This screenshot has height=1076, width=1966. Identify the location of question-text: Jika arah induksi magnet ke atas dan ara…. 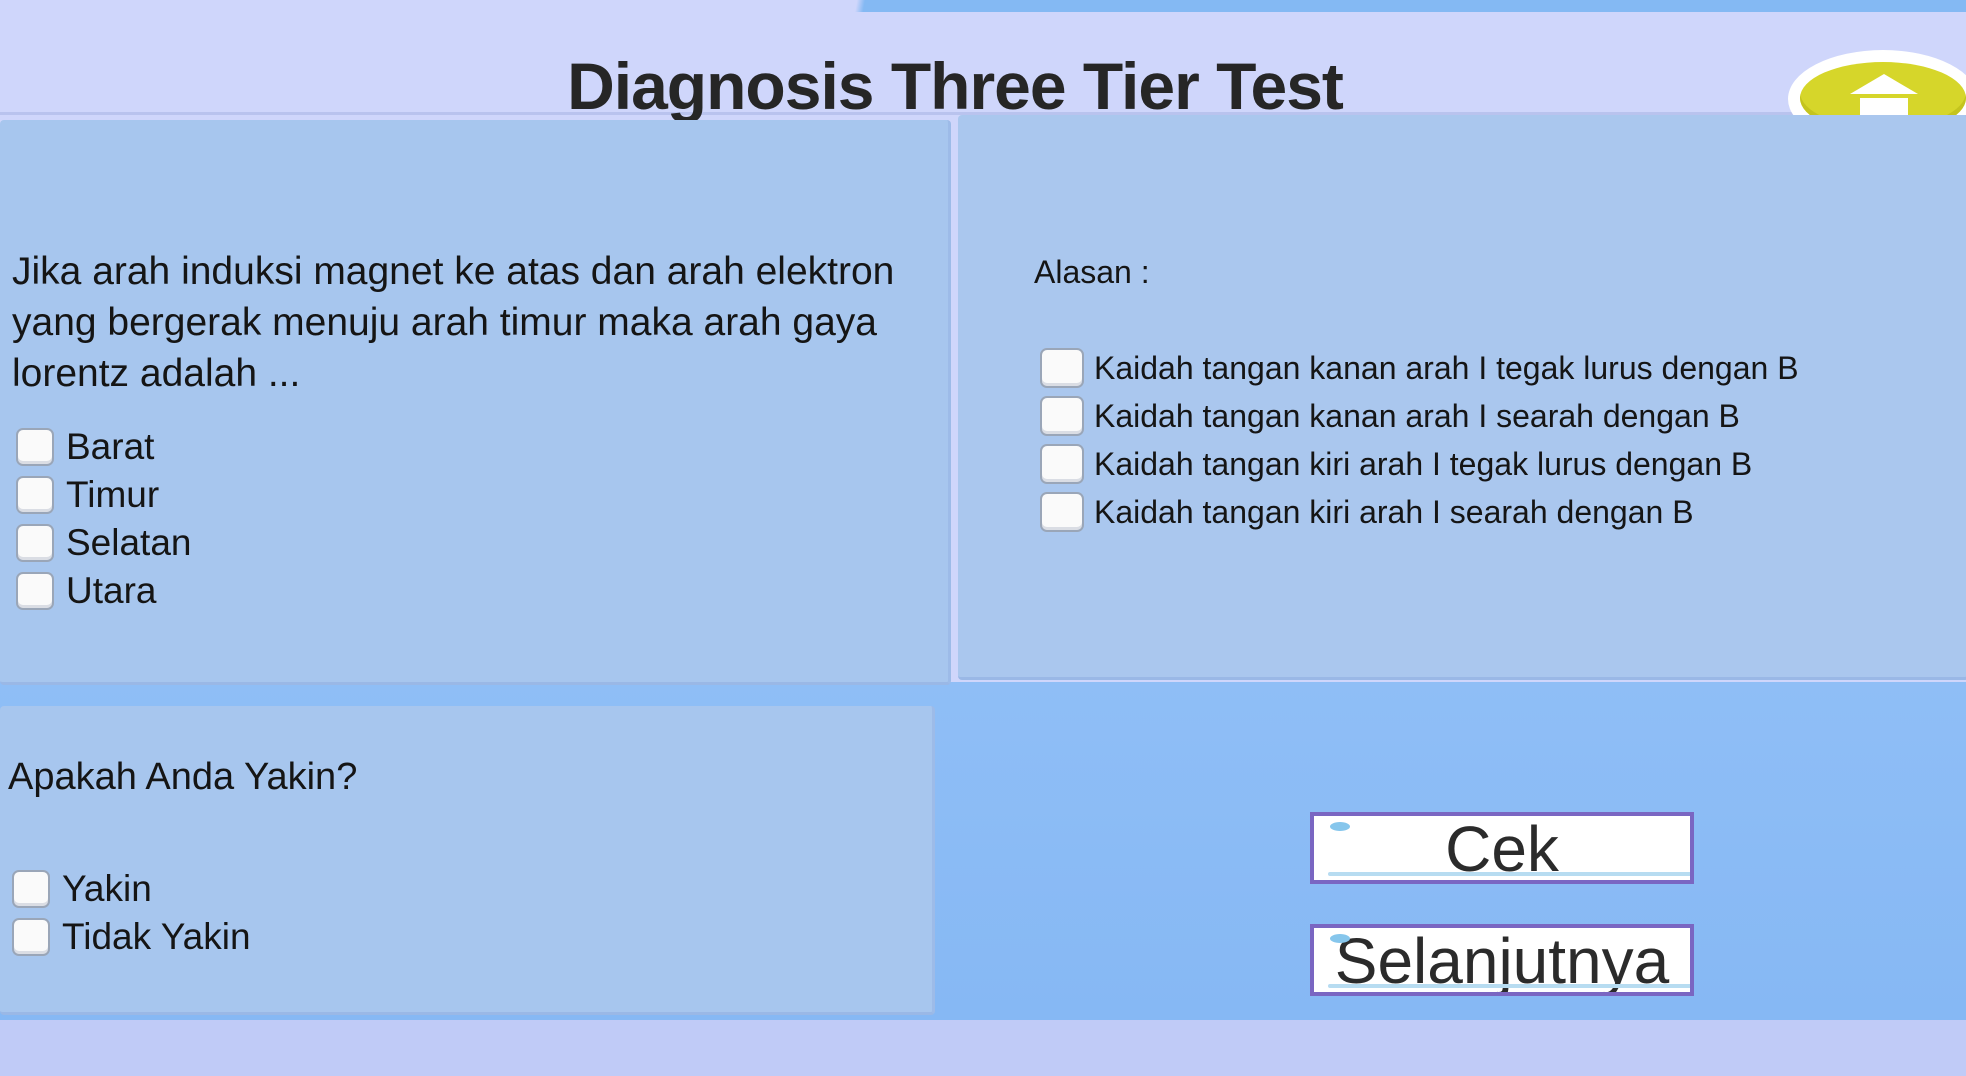
(453, 322).